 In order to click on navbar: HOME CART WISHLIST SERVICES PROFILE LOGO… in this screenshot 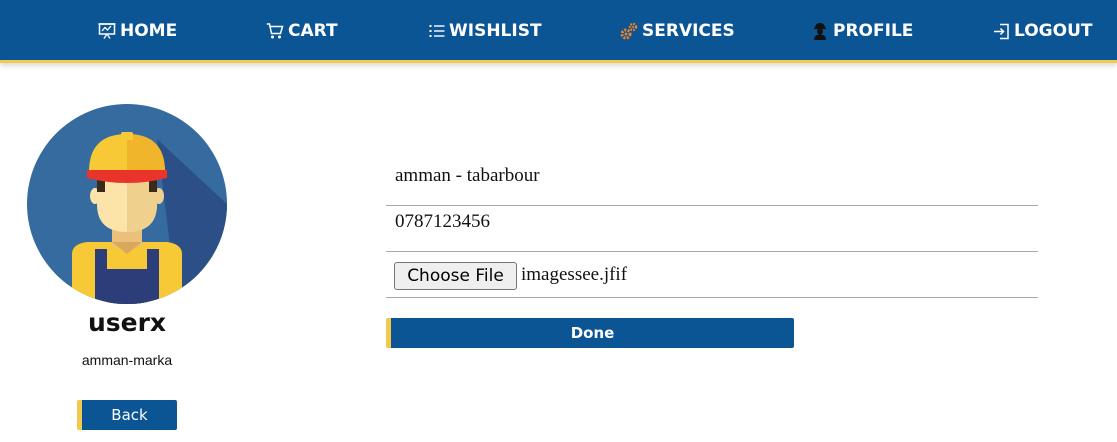, I will do `click(558, 31)`.